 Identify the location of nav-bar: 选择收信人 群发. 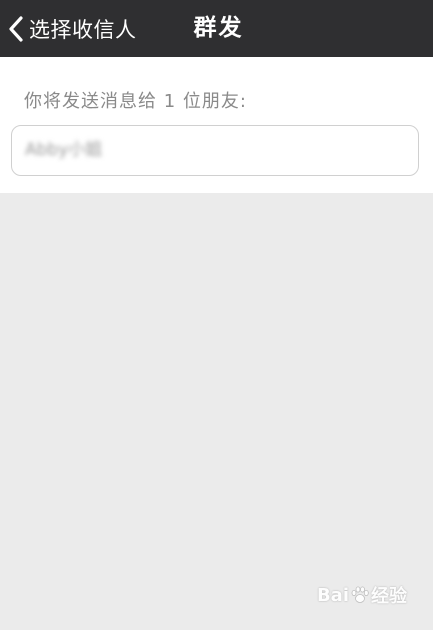
(216, 28).